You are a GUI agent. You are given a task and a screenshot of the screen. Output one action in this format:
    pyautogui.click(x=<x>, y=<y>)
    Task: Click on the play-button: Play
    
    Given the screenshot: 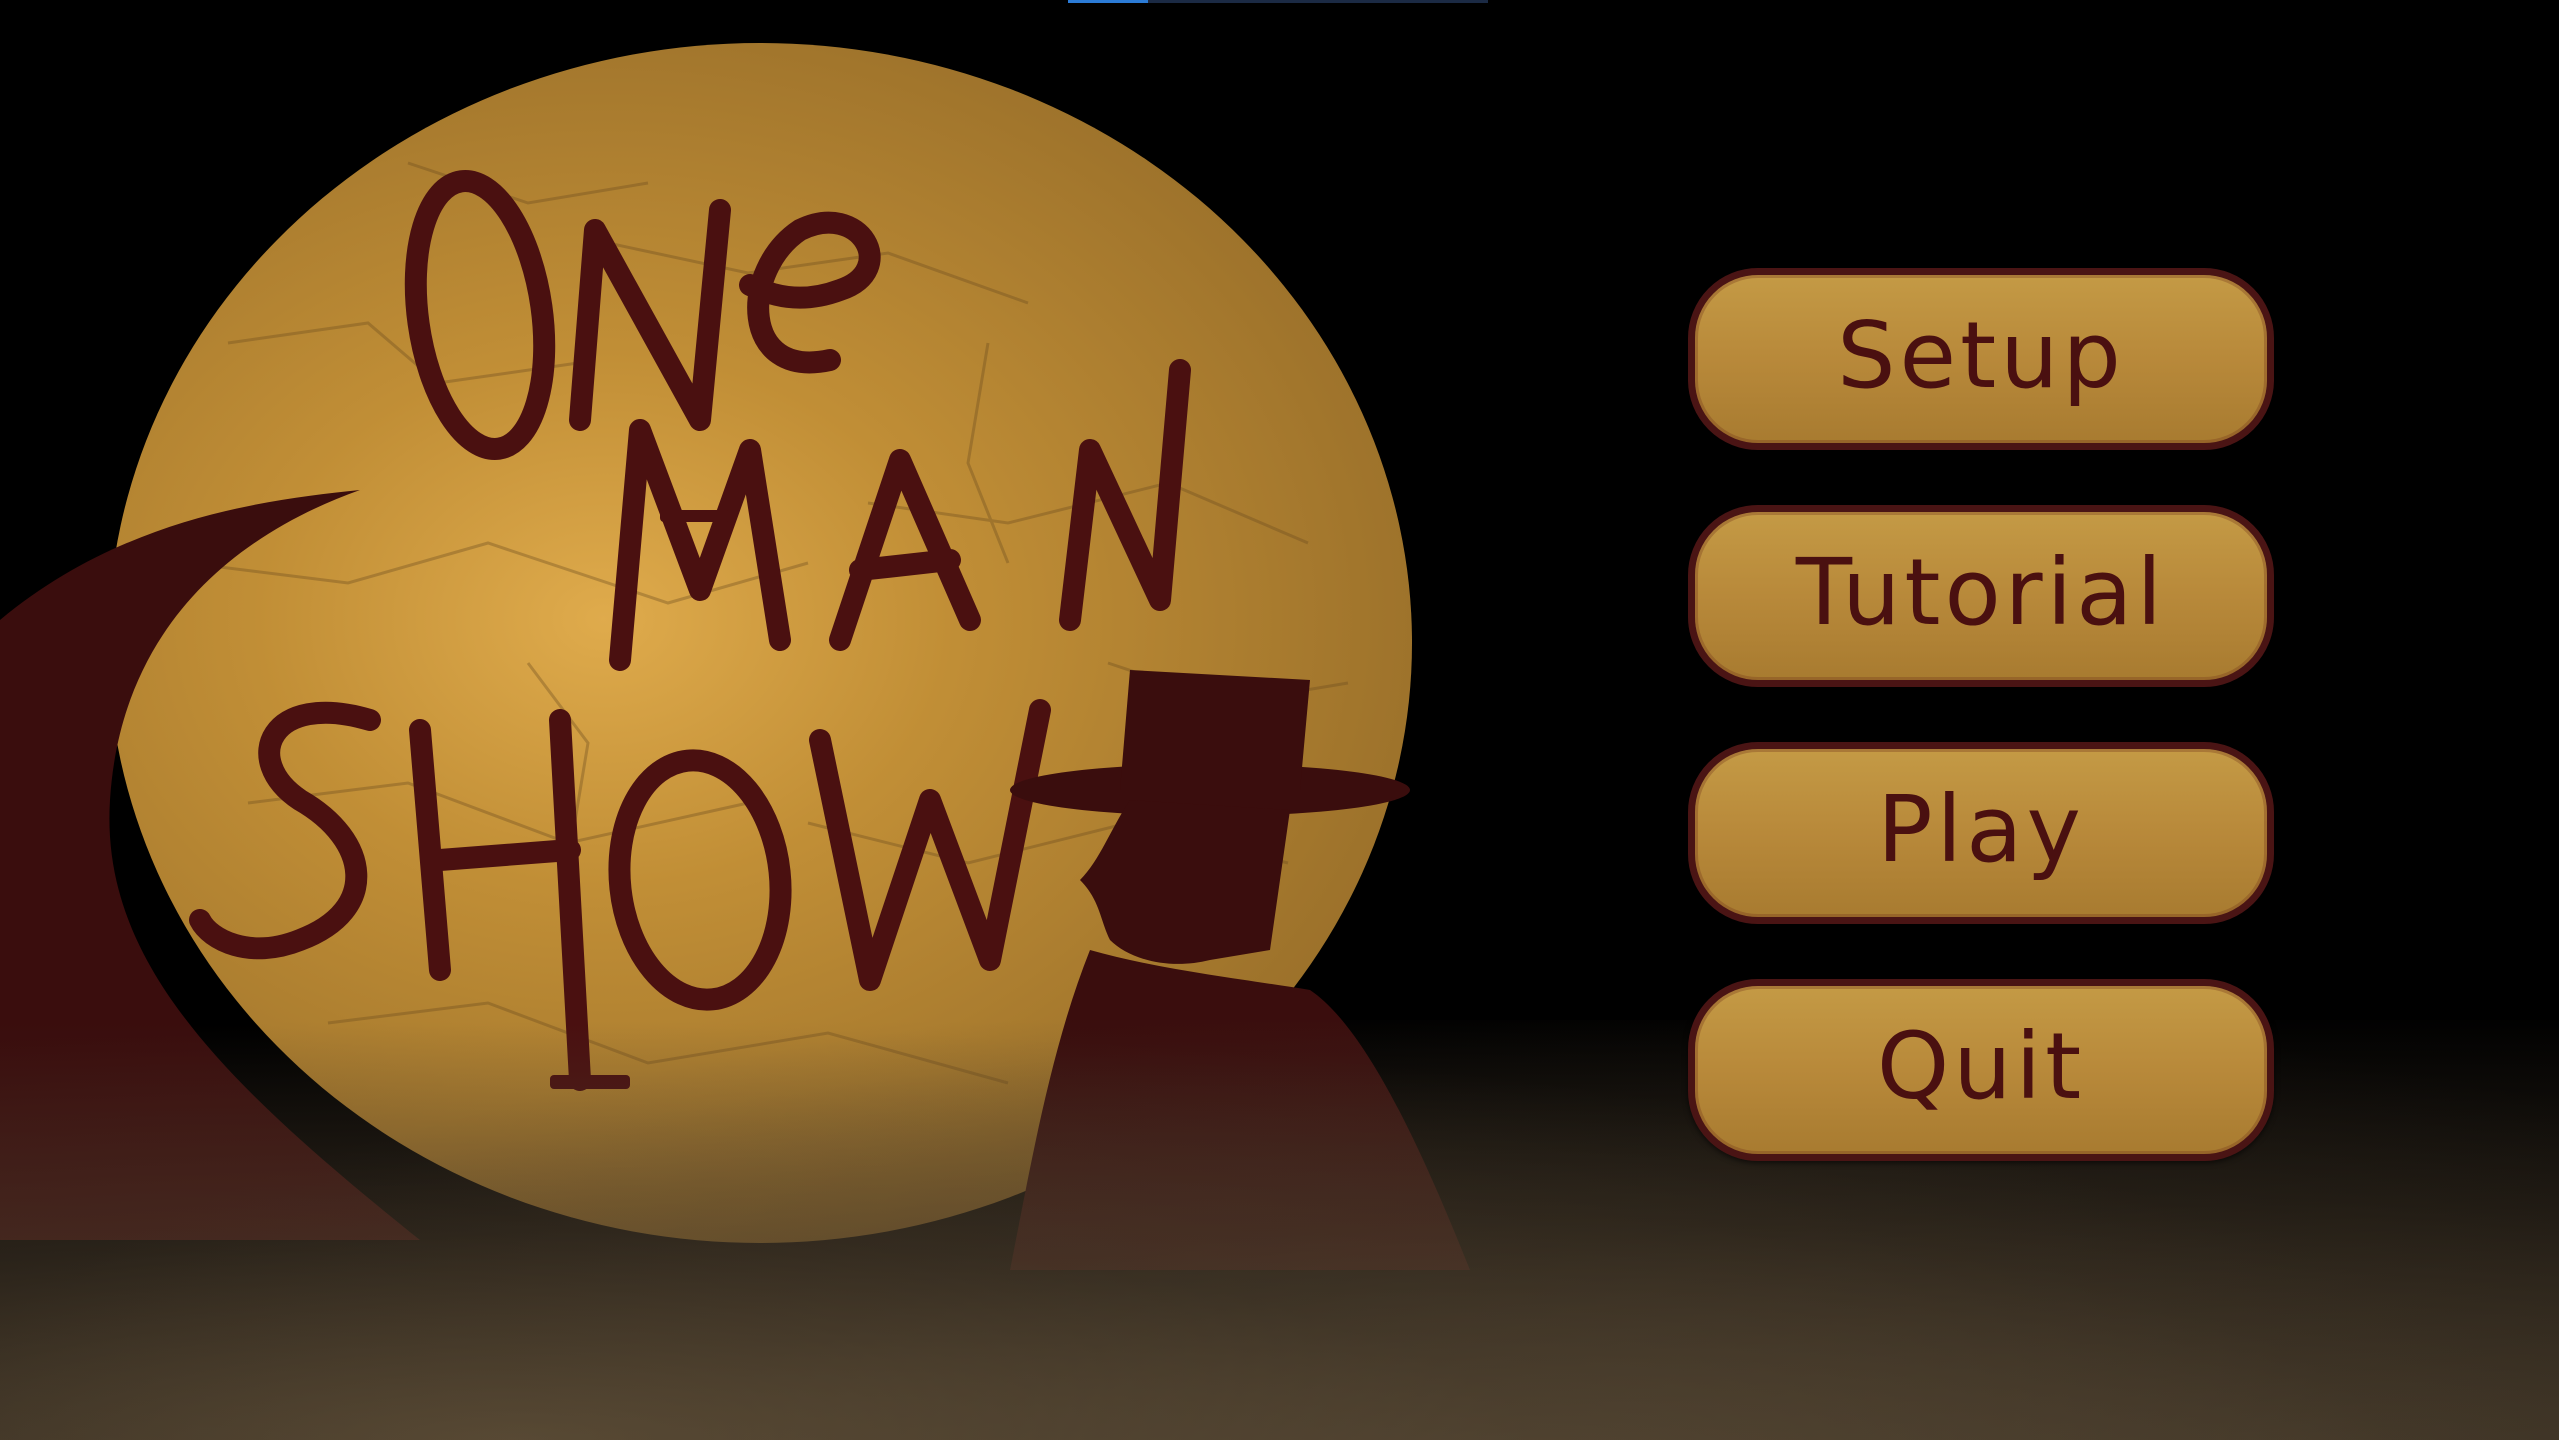 What is the action you would take?
    pyautogui.click(x=1981, y=833)
    